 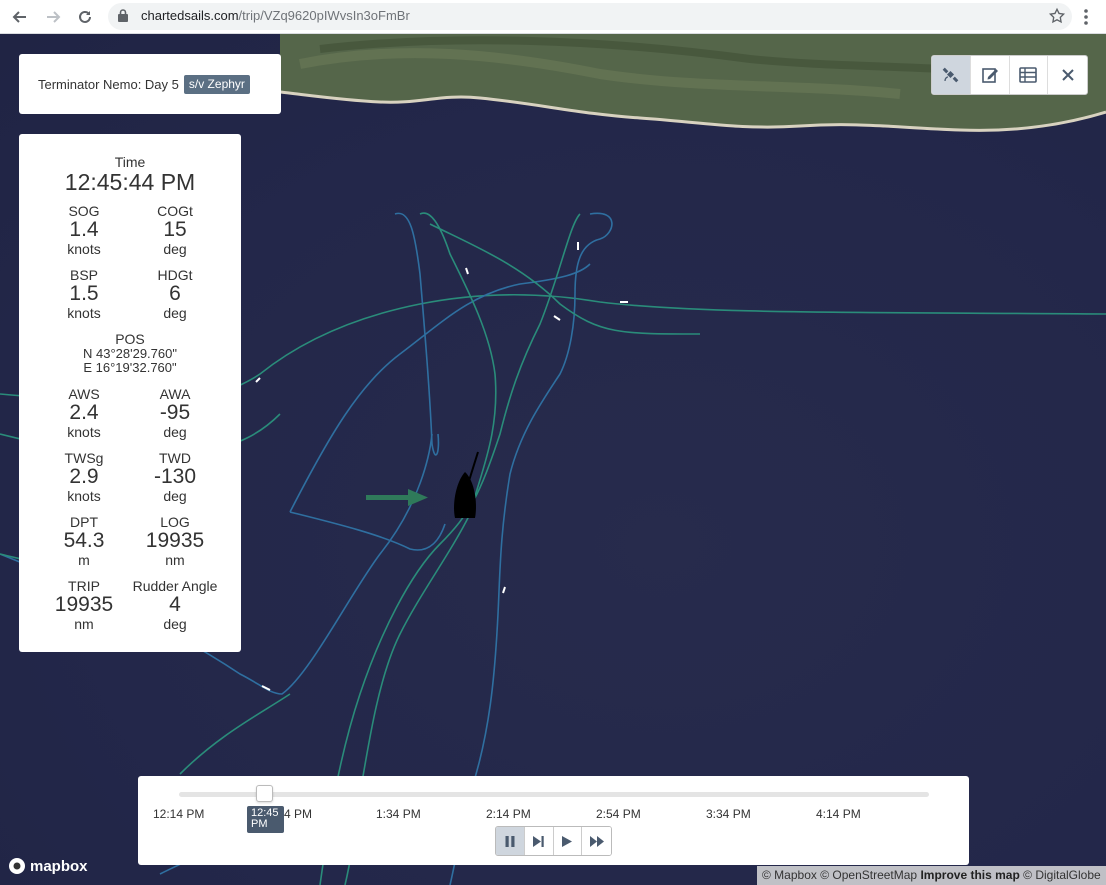 What do you see at coordinates (84, 541) in the screenshot?
I see `dpt-readout: DPT 54.3 m` at bounding box center [84, 541].